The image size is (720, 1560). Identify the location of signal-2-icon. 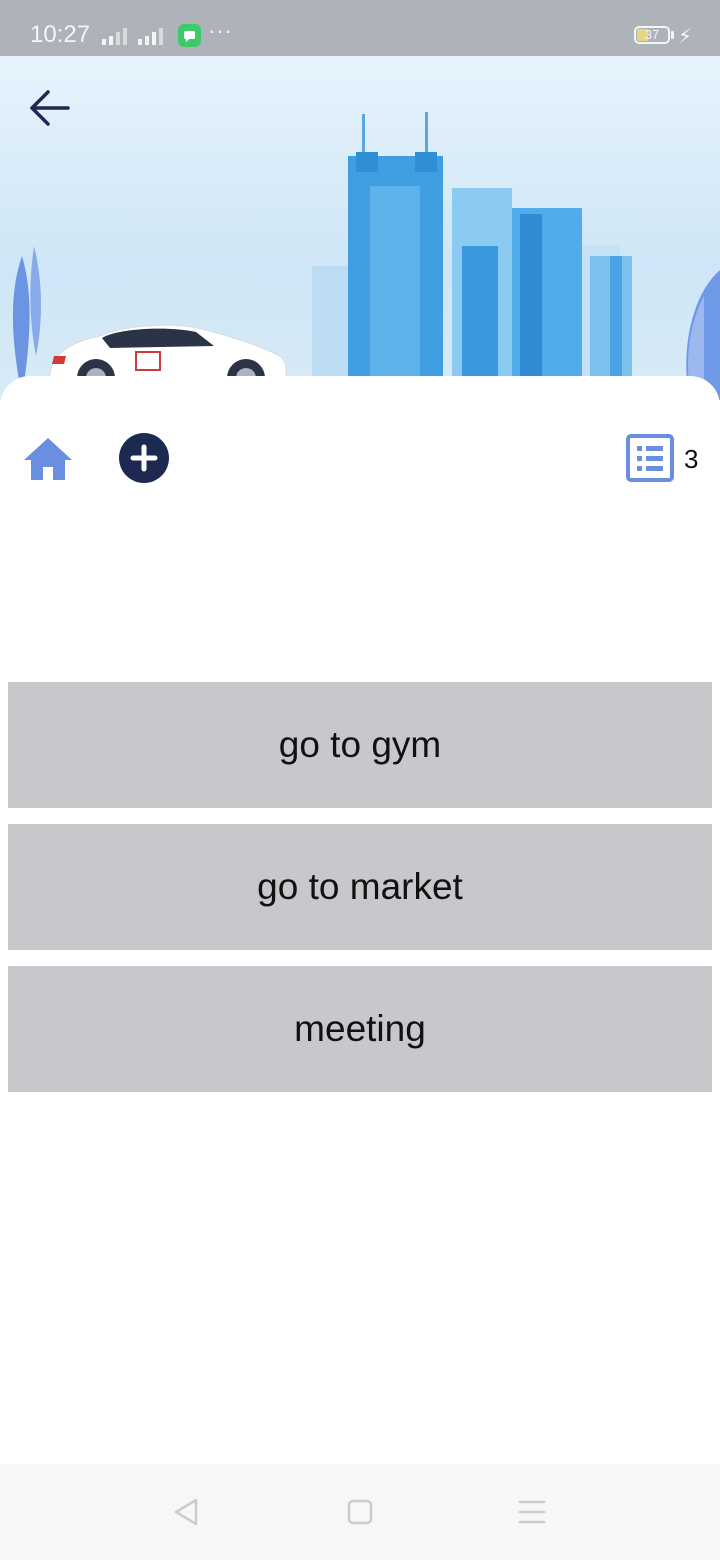
(150, 36).